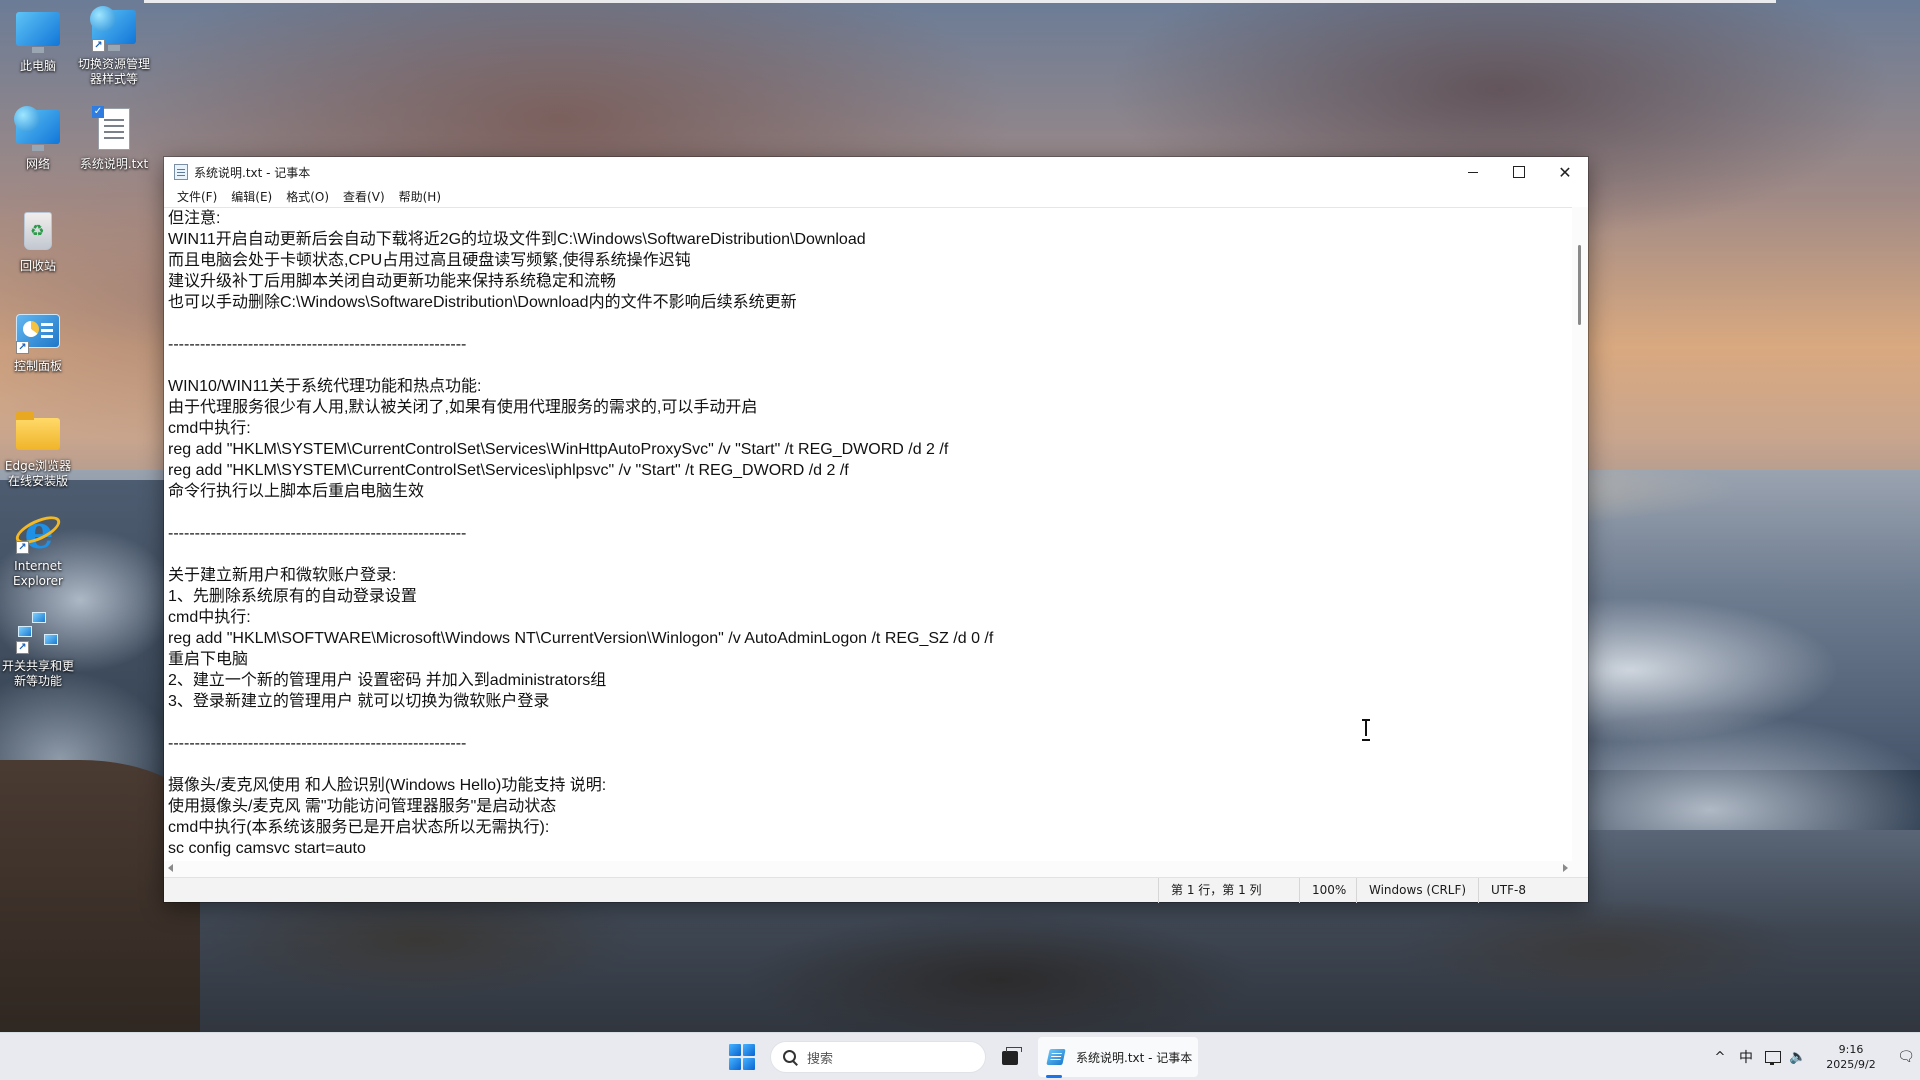  Describe the element at coordinates (307, 197) in the screenshot. I see `menu-format: 格式(O)` at that location.